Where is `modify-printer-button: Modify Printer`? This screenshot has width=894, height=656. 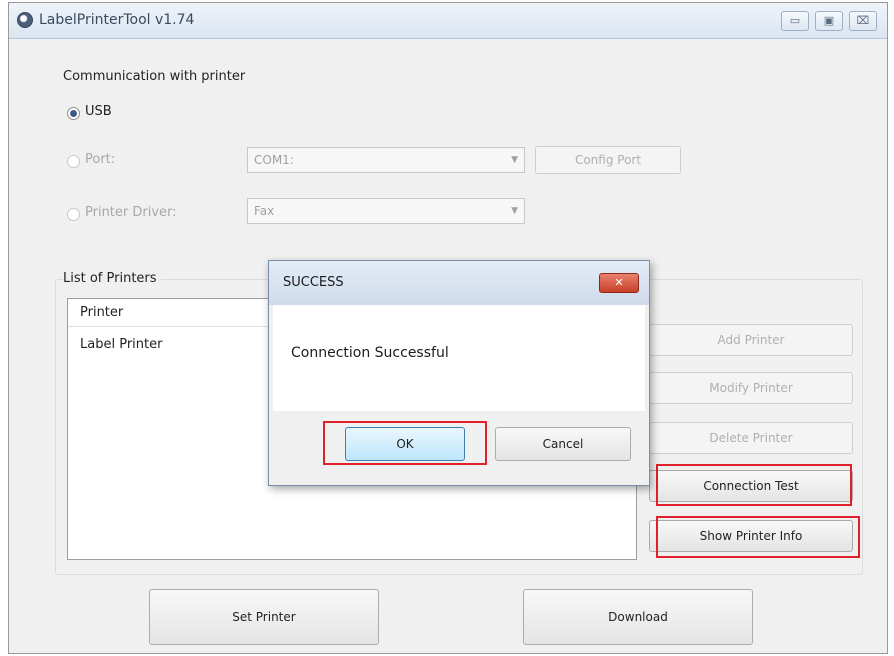 modify-printer-button: Modify Printer is located at coordinates (751, 388).